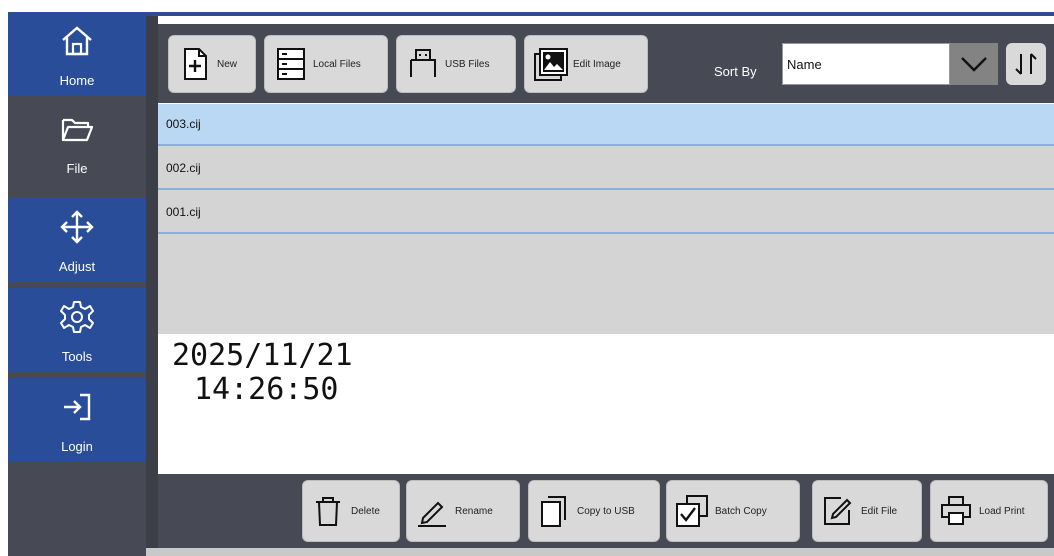 Image resolution: width=1054 pixels, height=556 pixels. I want to click on copy-to-usb-label: Copy to USB, so click(606, 511).